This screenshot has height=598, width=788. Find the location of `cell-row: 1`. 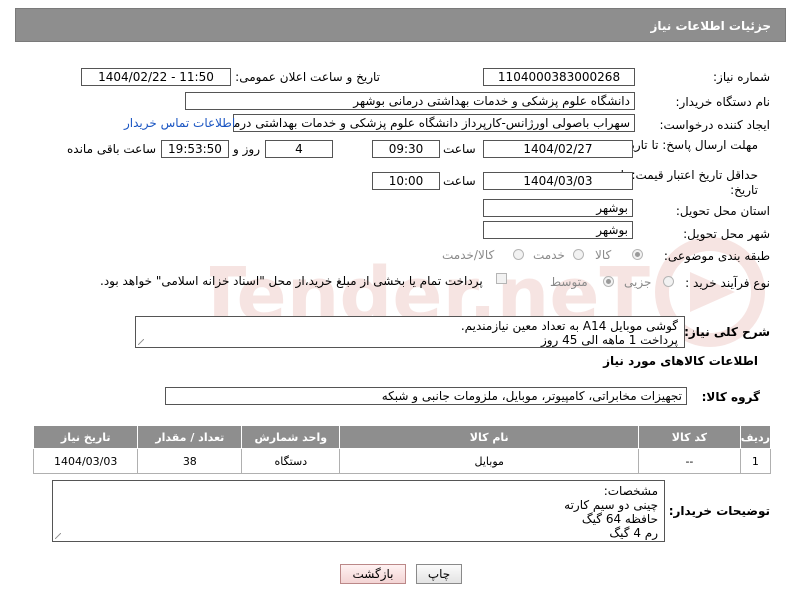

cell-row: 1 is located at coordinates (755, 461).